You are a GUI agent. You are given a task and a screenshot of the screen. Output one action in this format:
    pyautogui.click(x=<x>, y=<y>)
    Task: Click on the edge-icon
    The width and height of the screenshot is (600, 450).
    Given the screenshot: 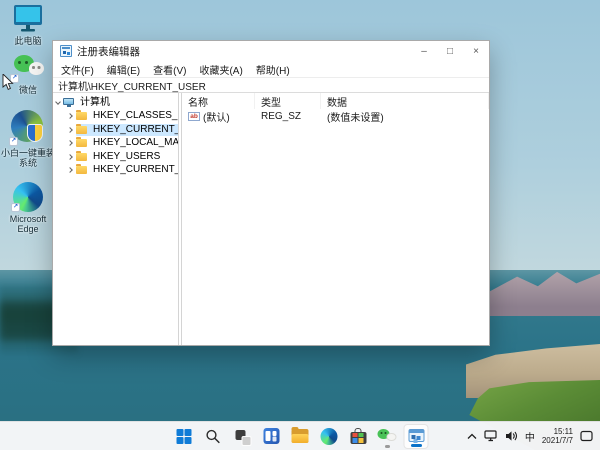 What is the action you would take?
    pyautogui.click(x=329, y=436)
    